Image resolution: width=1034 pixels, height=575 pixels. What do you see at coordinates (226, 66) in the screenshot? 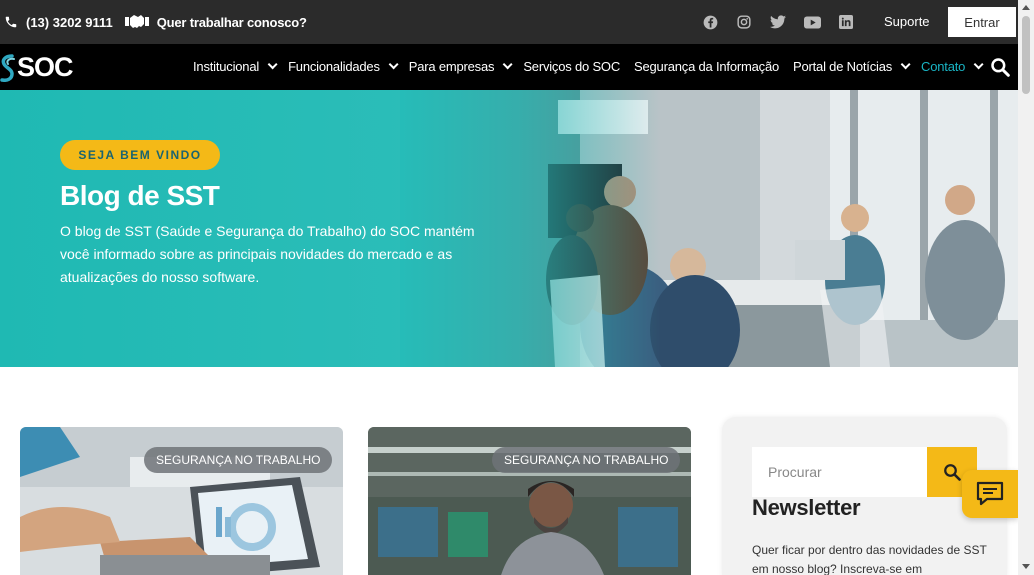
I see `nav-item-label: Institucional` at bounding box center [226, 66].